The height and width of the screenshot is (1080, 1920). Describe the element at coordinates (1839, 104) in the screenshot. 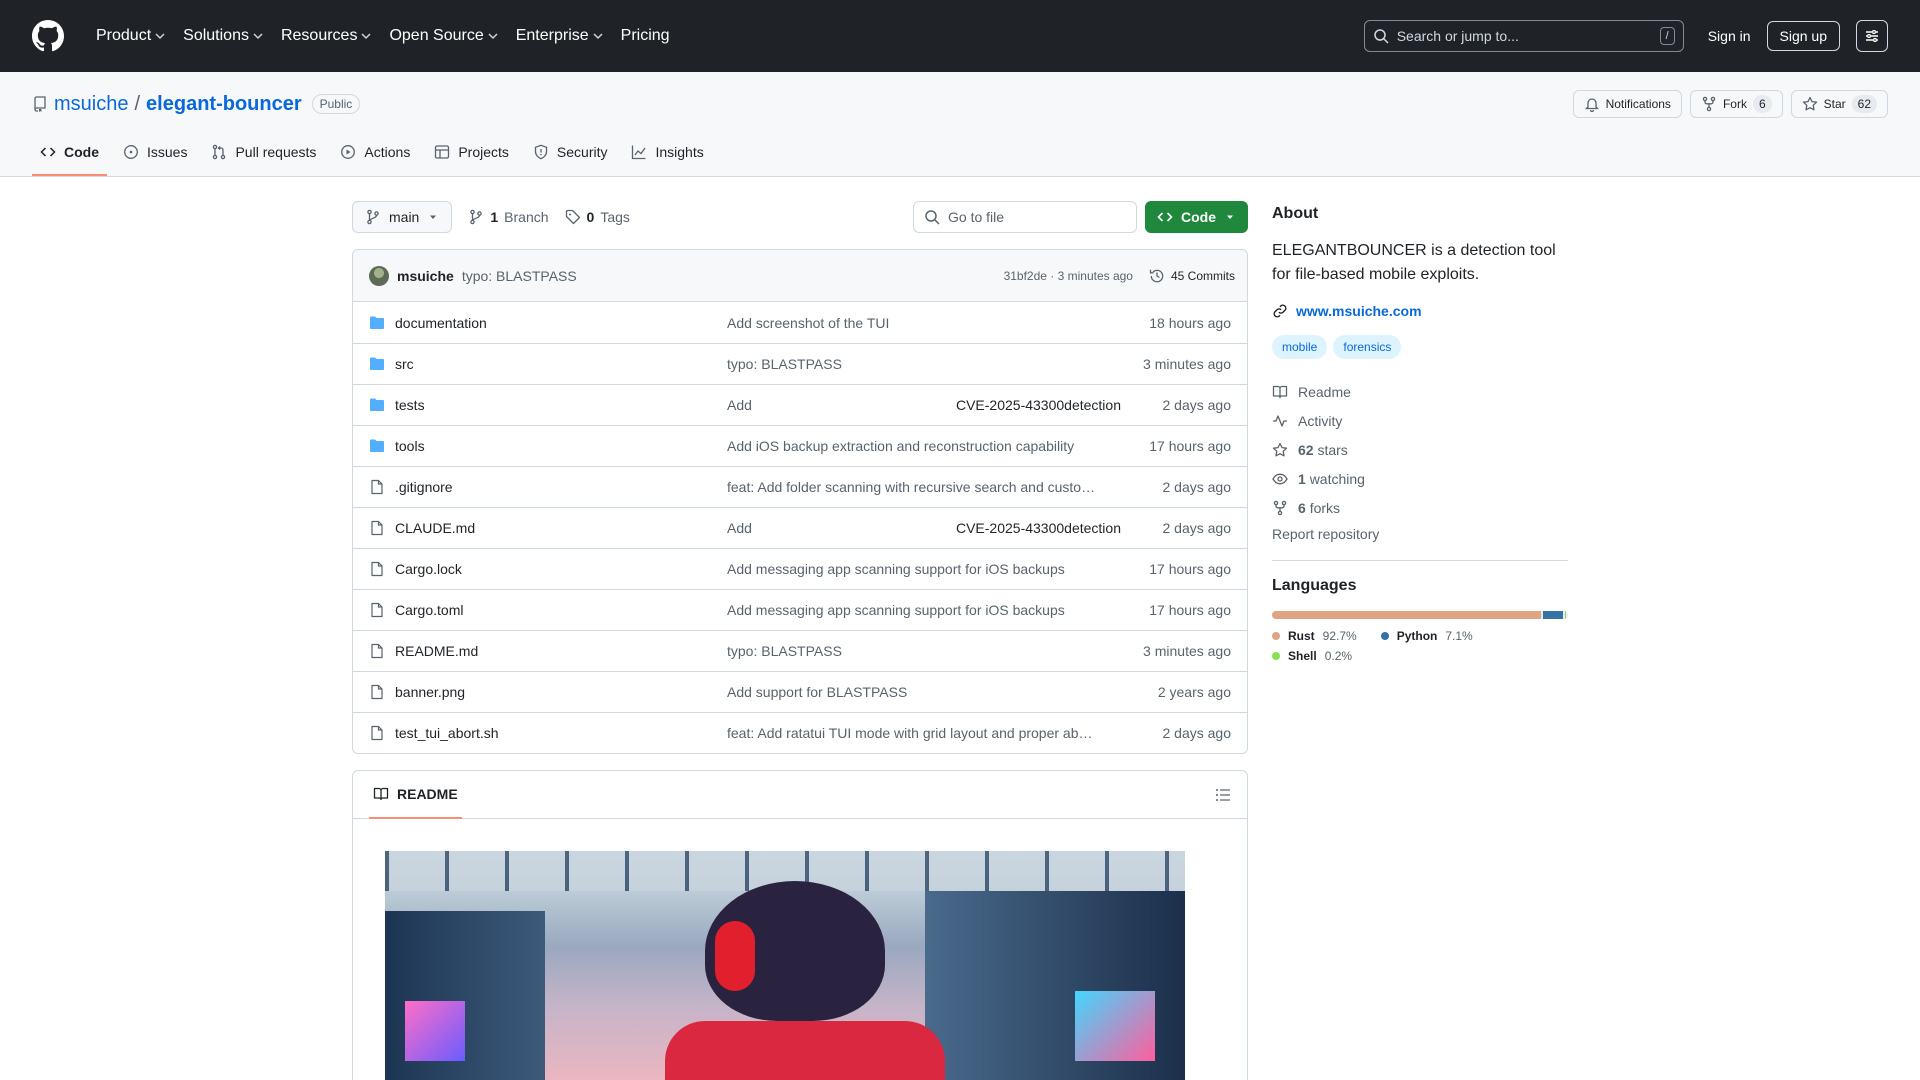

I see `star-button: Star 62` at that location.